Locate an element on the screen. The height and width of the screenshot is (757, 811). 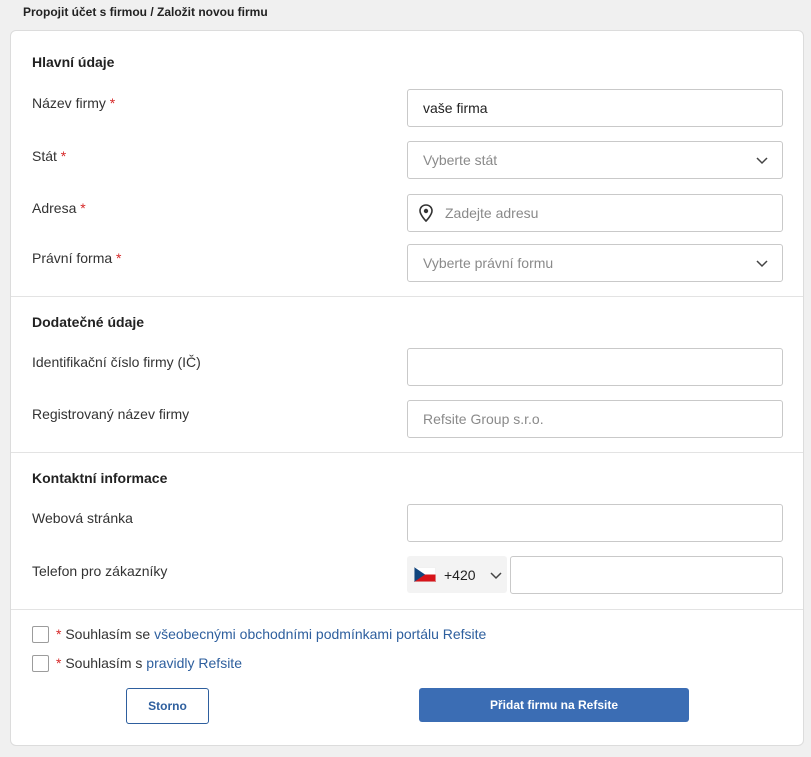
phone-label: Telefon pro zákazníky is located at coordinates (100, 571).